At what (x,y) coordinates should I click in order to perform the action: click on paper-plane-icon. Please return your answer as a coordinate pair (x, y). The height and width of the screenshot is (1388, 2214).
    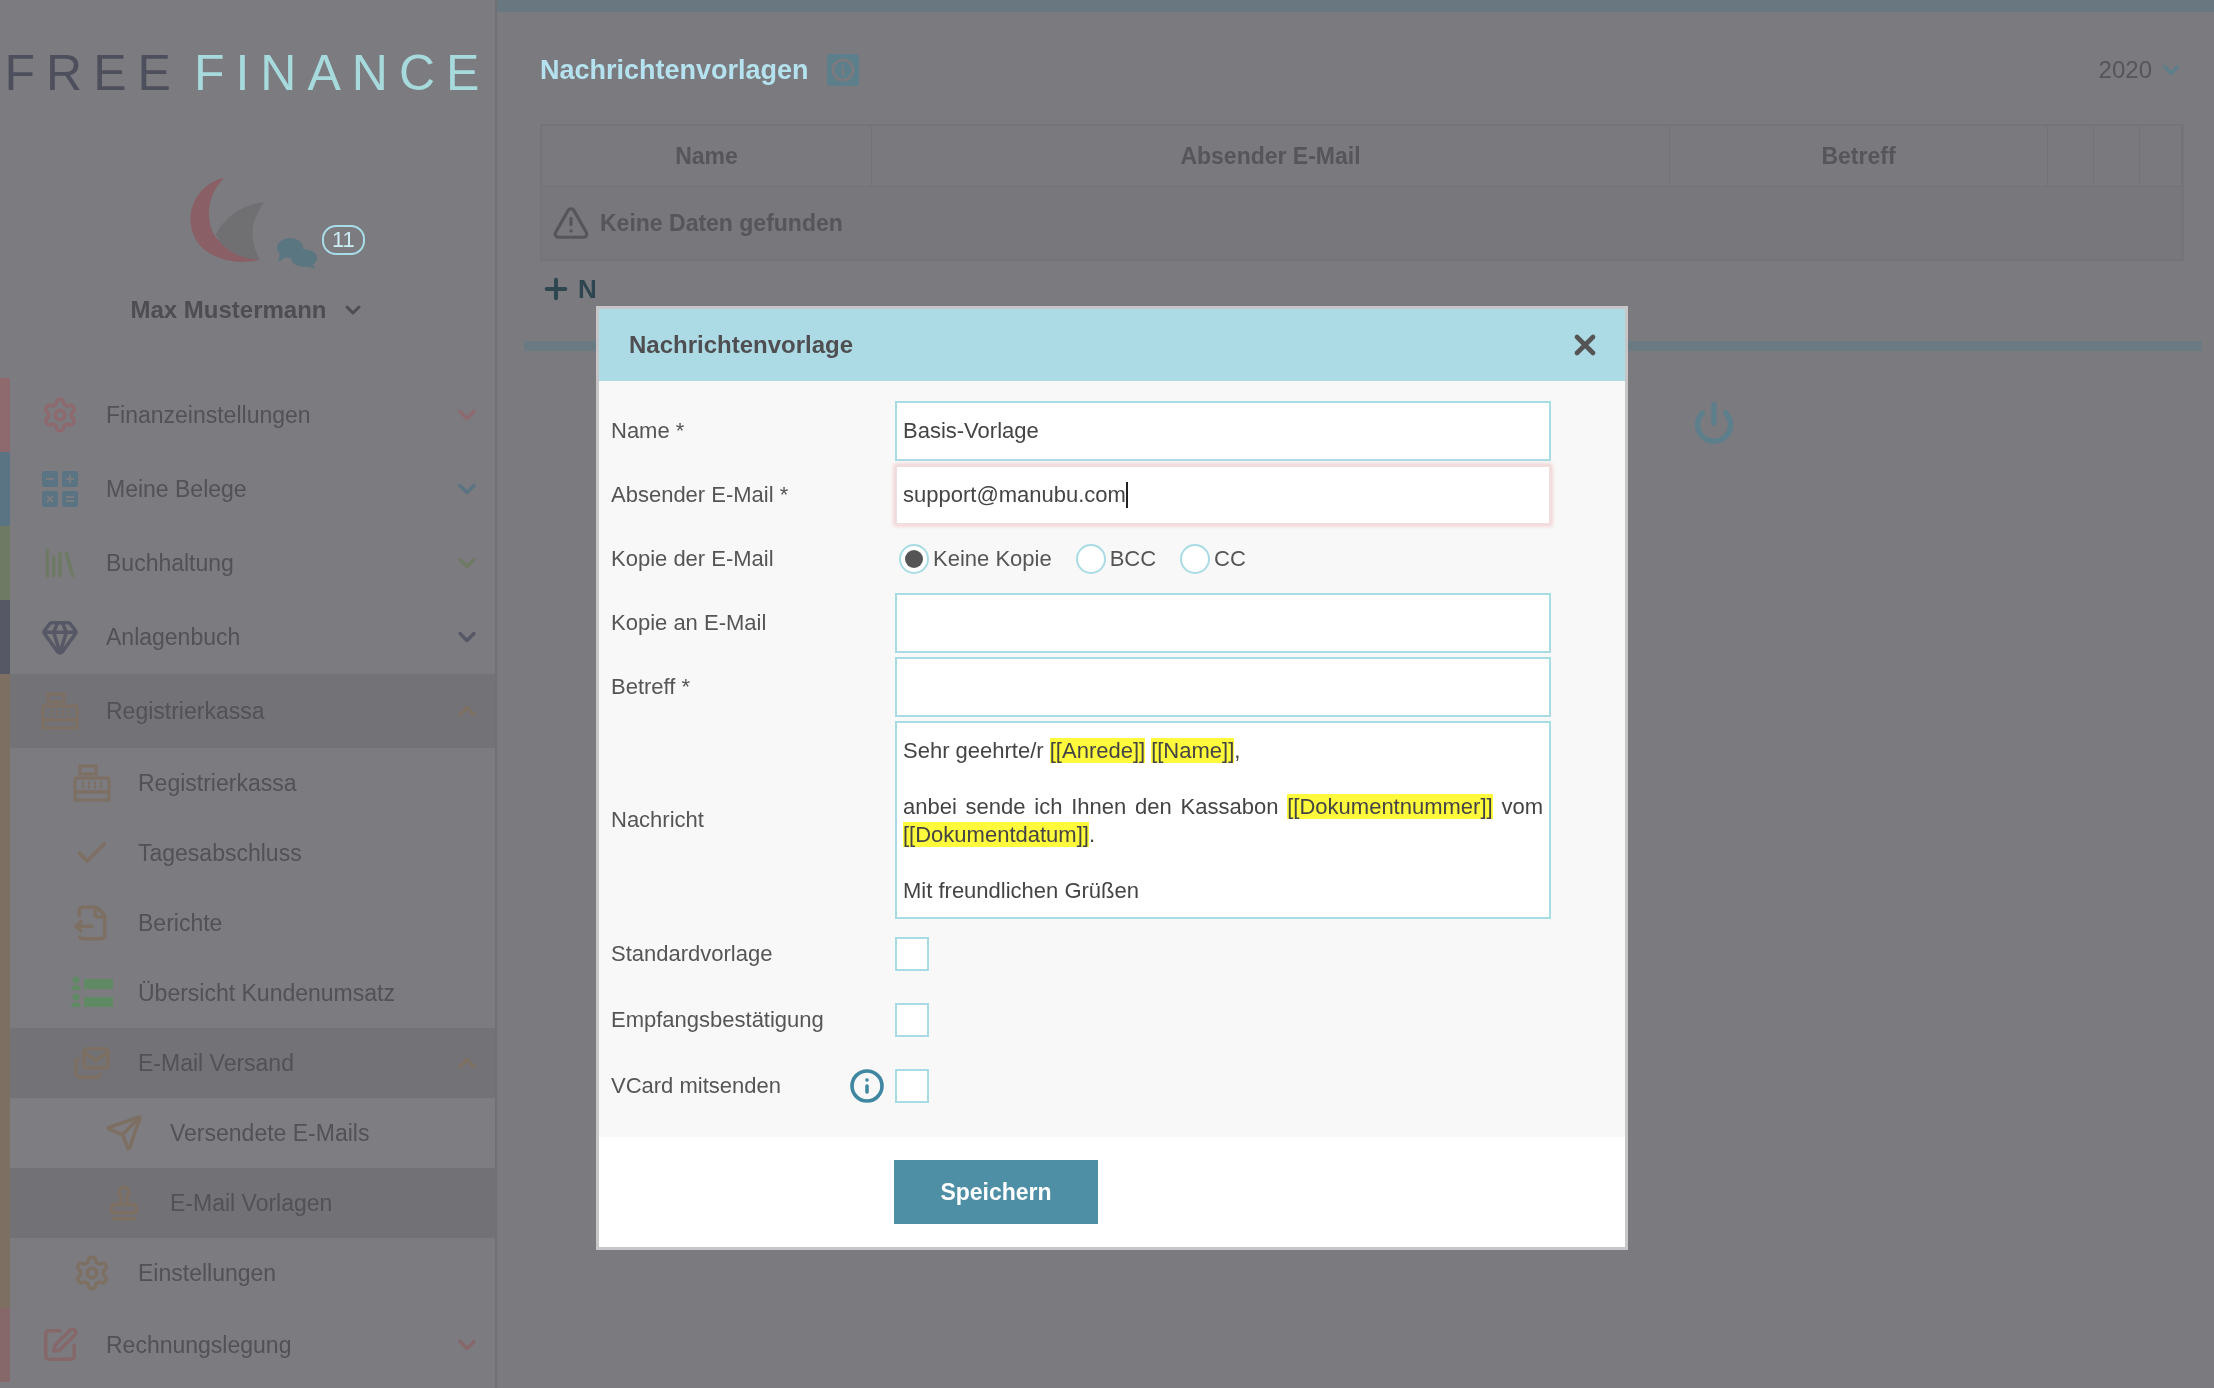
    Looking at the image, I should click on (124, 1133).